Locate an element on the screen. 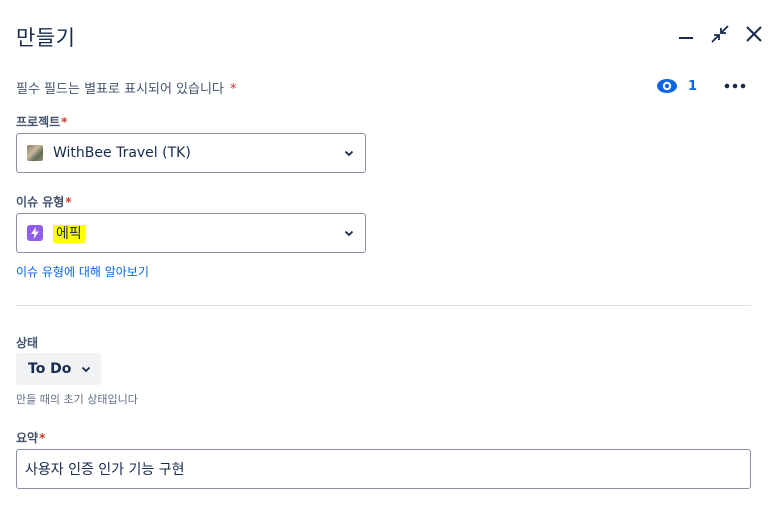 The width and height of the screenshot is (770, 508). summary-label: 요약* is located at coordinates (30, 437).